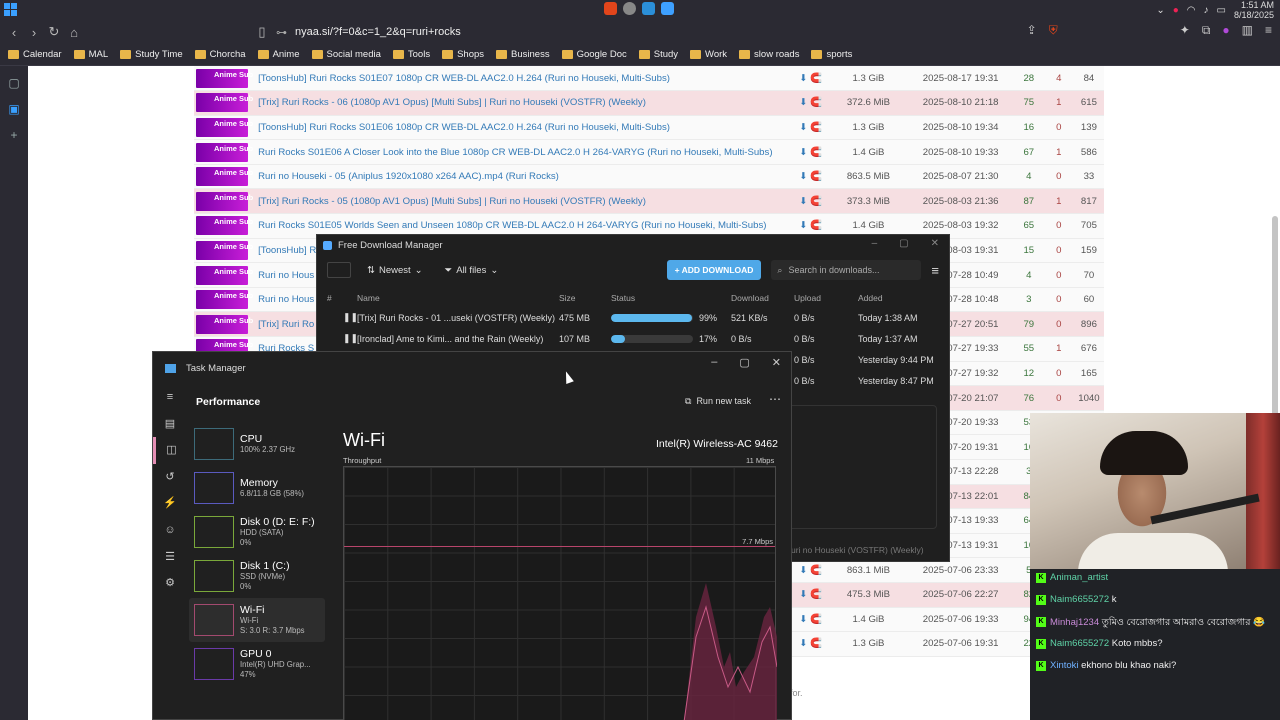  Describe the element at coordinates (775, 399) in the screenshot. I see `more-options-icon: ⋯` at that location.